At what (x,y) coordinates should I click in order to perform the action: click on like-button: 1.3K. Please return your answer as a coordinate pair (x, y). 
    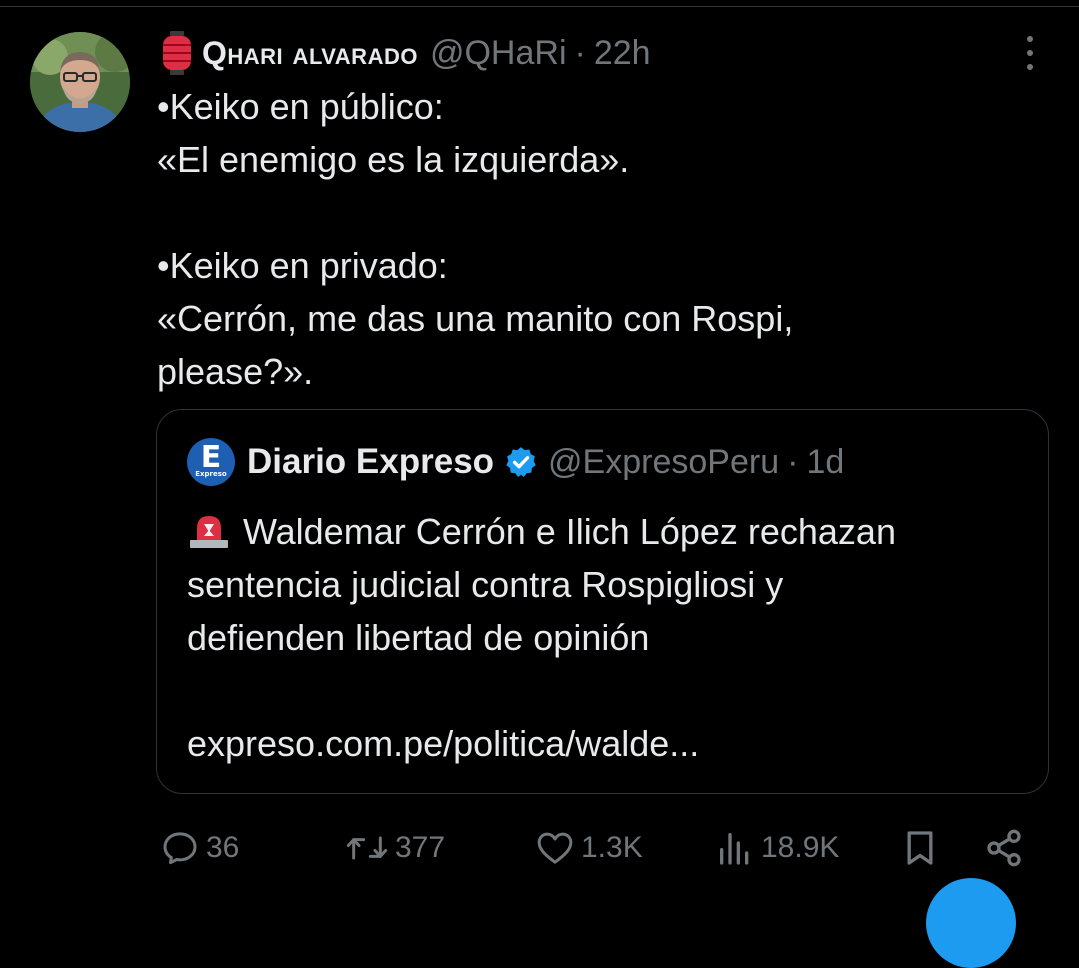
    Looking at the image, I should click on (589, 848).